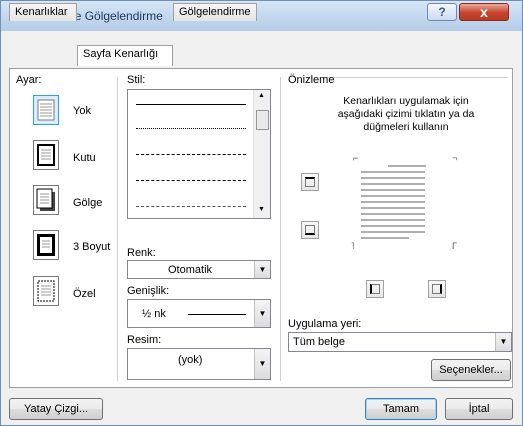 Image resolution: width=523 pixels, height=426 pixels. What do you see at coordinates (325, 324) in the screenshot?
I see `apply-to-label: Uygulama yeri:` at bounding box center [325, 324].